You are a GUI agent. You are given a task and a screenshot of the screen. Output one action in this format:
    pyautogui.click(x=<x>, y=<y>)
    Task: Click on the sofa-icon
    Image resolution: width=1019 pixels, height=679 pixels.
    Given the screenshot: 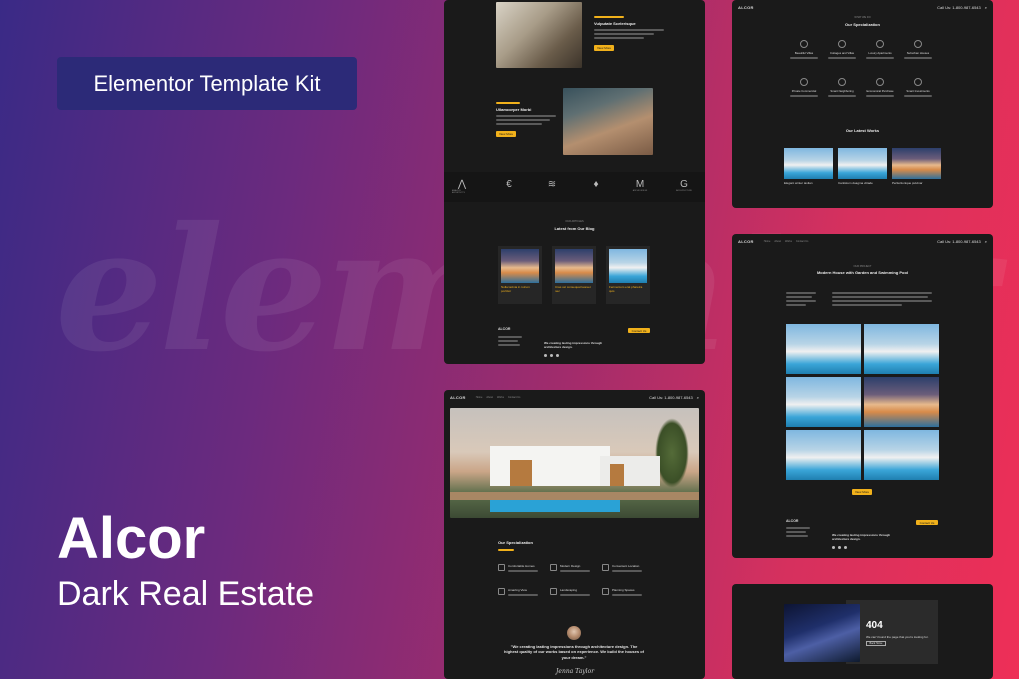 What is the action you would take?
    pyautogui.click(x=842, y=82)
    